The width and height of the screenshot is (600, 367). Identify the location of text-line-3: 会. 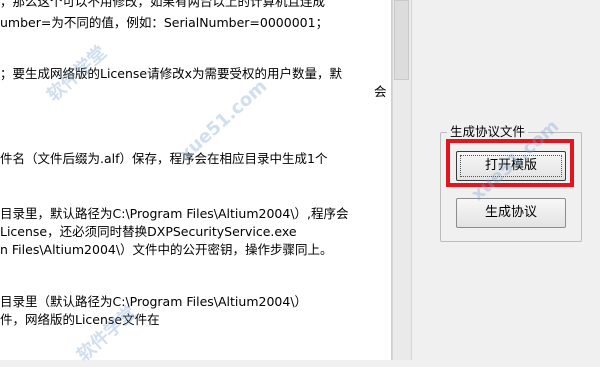
(380, 91).